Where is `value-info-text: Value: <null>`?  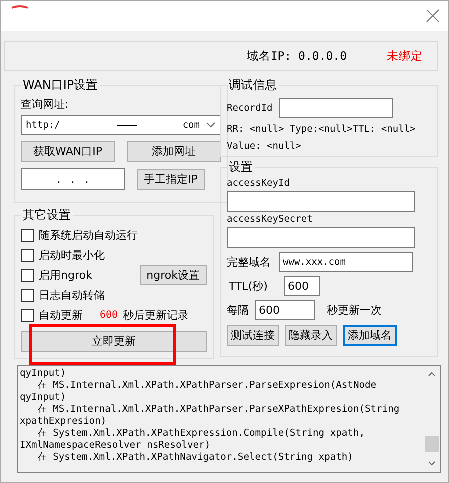 value-info-text: Value: <null> is located at coordinates (264, 146).